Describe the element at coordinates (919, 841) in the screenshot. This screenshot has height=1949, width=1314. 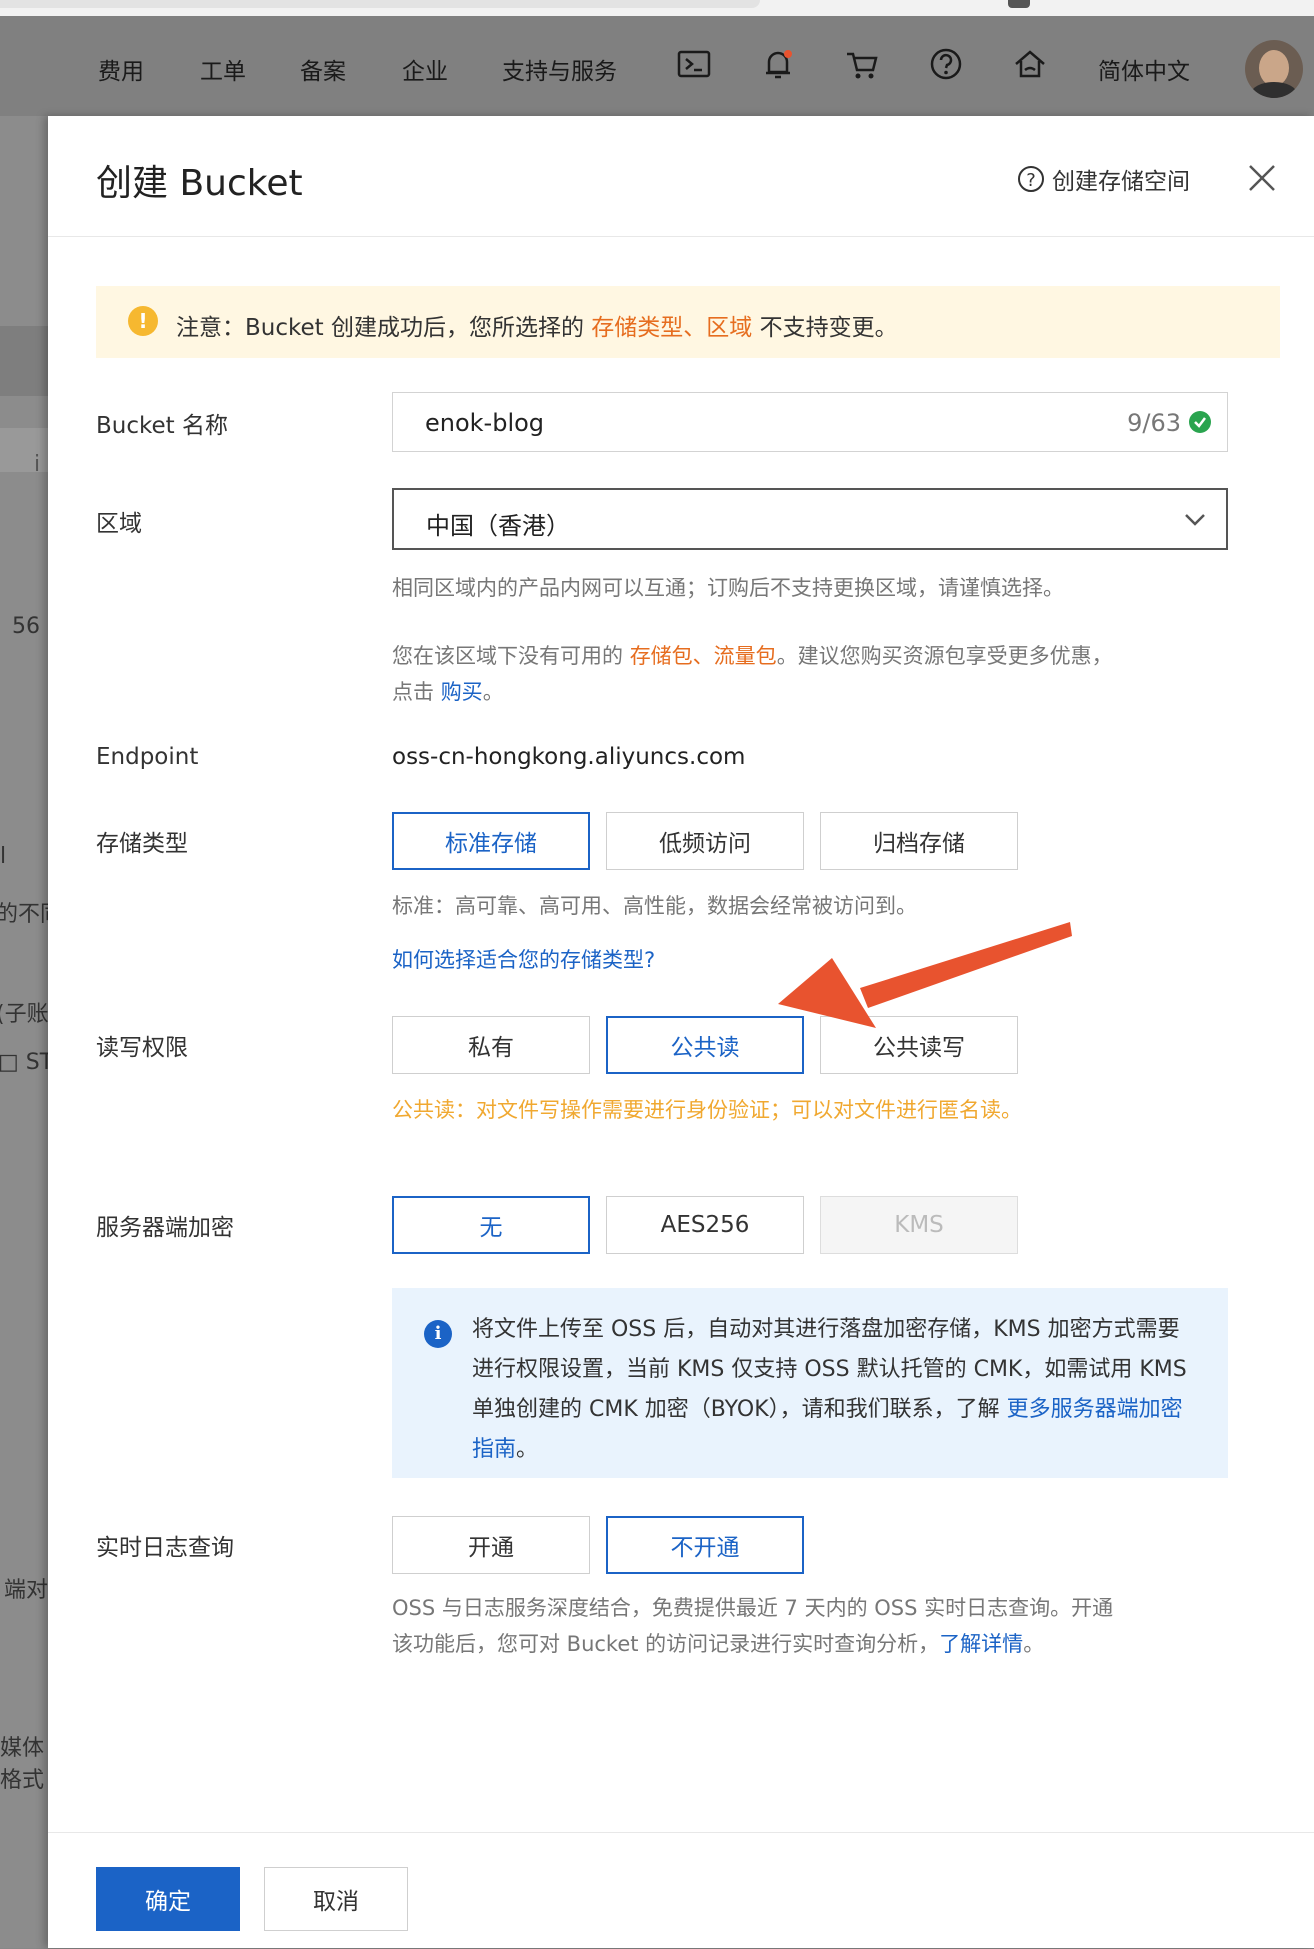
I see `storage-archive-option: 归档存储` at that location.